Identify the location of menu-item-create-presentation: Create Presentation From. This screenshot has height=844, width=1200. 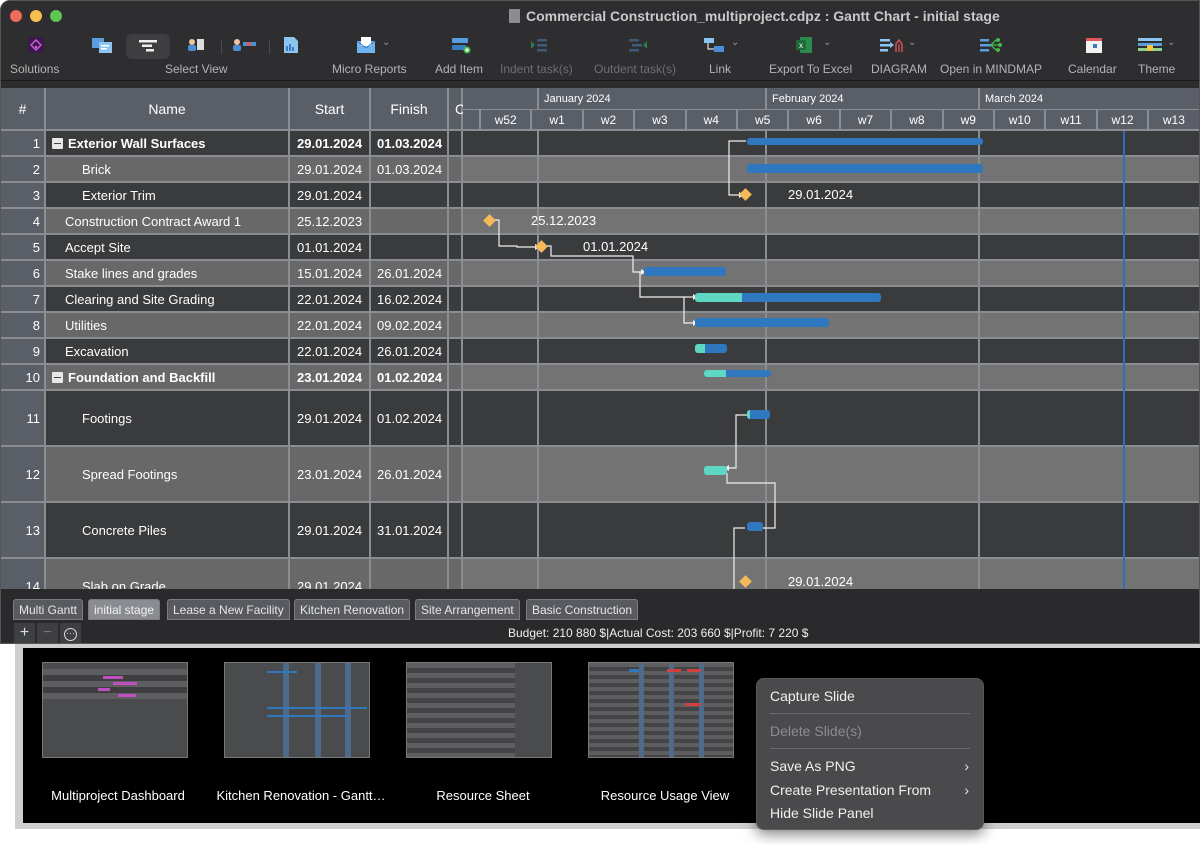
(870, 790).